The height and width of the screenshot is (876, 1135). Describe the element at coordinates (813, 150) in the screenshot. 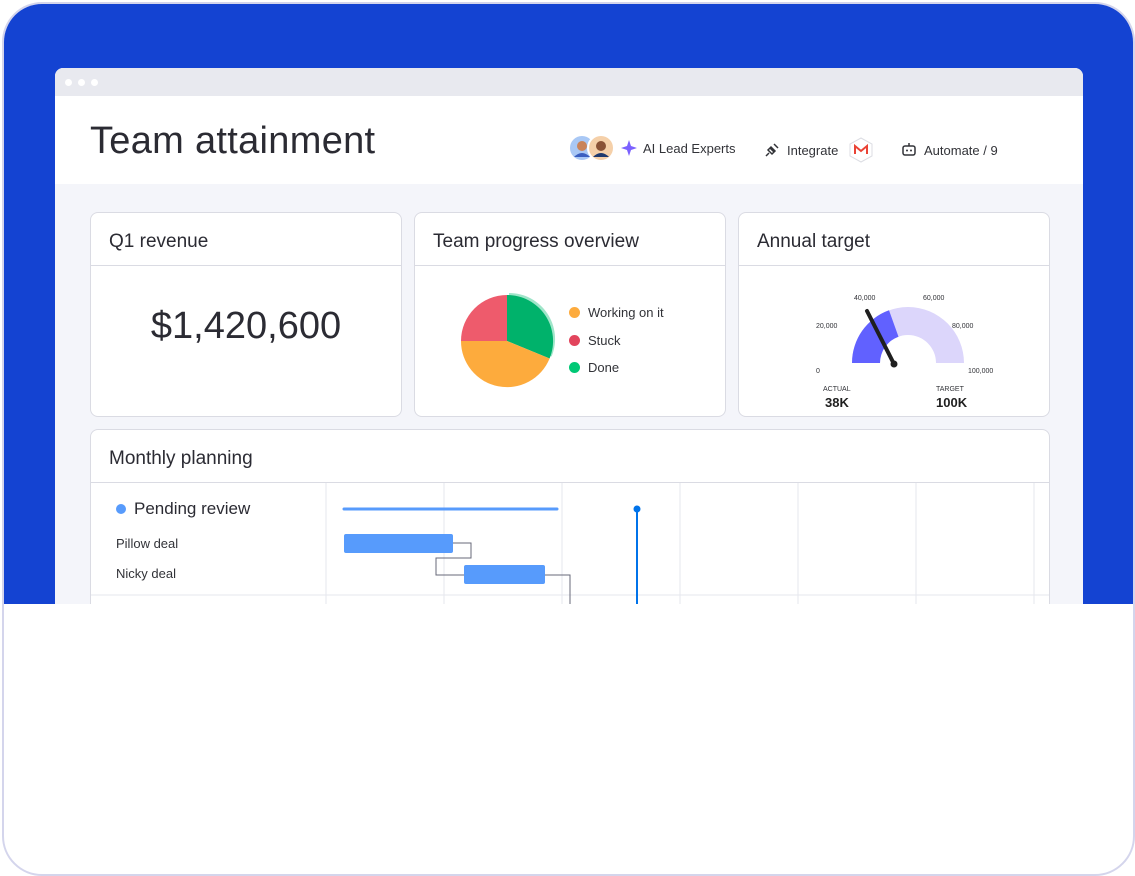

I see `integrate-label: Integrate` at that location.